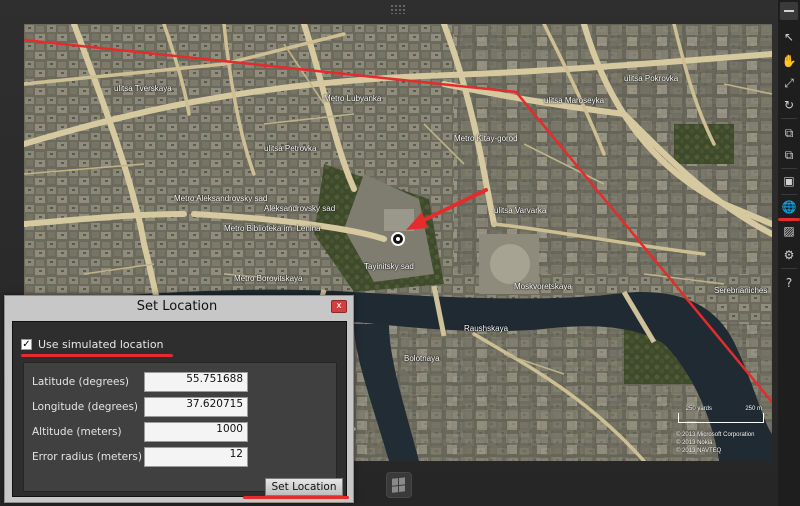 This screenshot has height=506, width=800. I want to click on error-radius-row: Error radius (meters) 12, so click(182, 457).